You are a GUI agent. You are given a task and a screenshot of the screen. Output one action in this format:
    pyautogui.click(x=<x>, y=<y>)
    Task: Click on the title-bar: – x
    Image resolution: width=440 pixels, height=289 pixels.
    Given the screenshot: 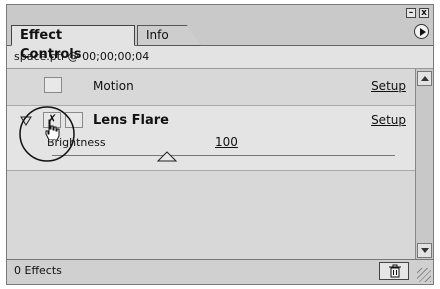 What is the action you would take?
    pyautogui.click(x=220, y=13)
    